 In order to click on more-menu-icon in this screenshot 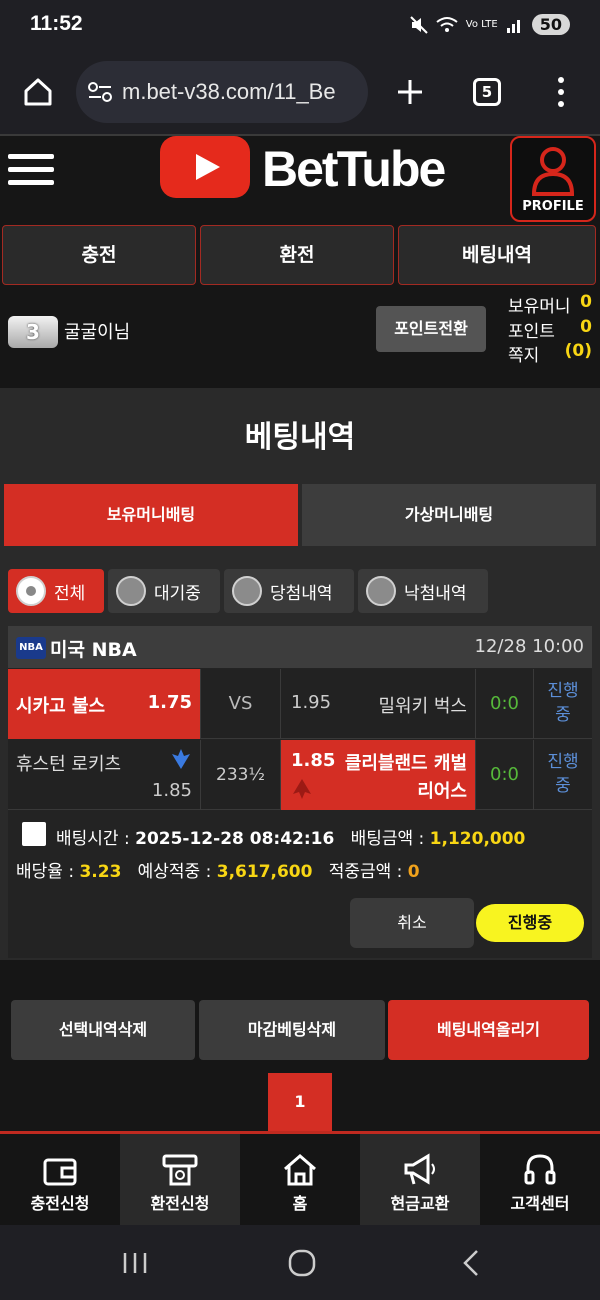, I will do `click(561, 92)`.